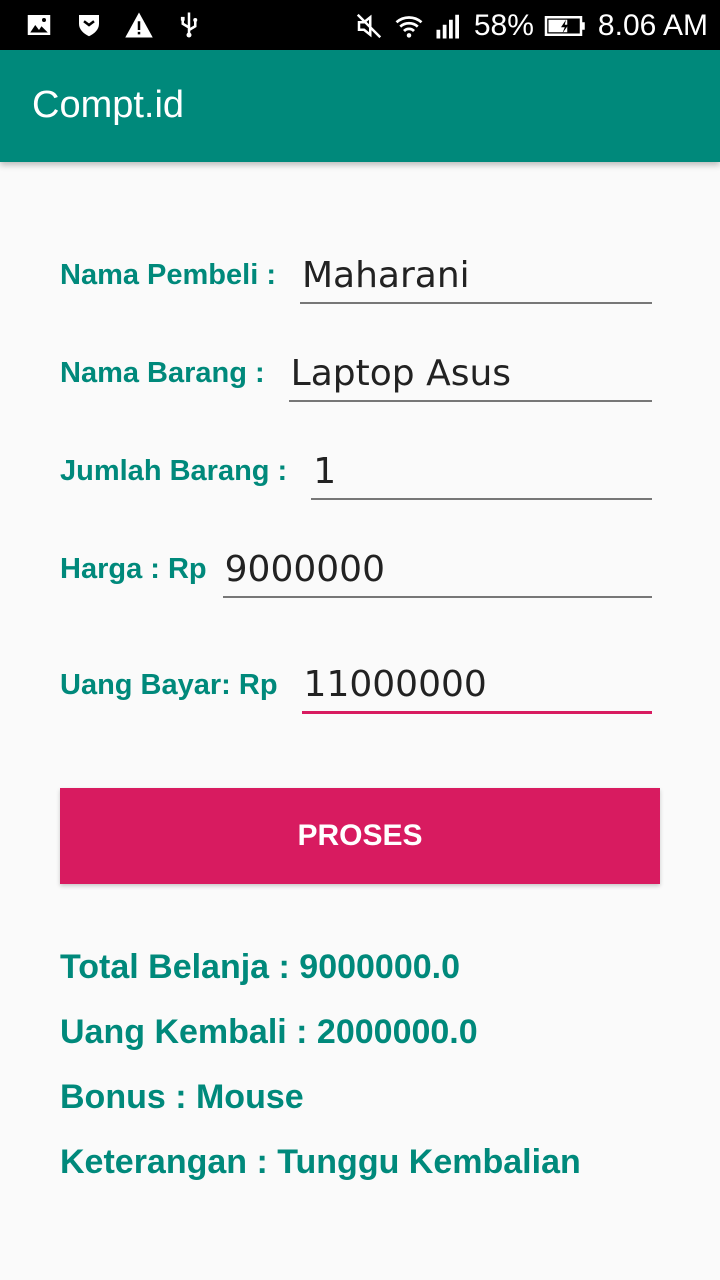 Image resolution: width=720 pixels, height=1280 pixels. I want to click on uang-bayar-value: 11000000, so click(395, 684).